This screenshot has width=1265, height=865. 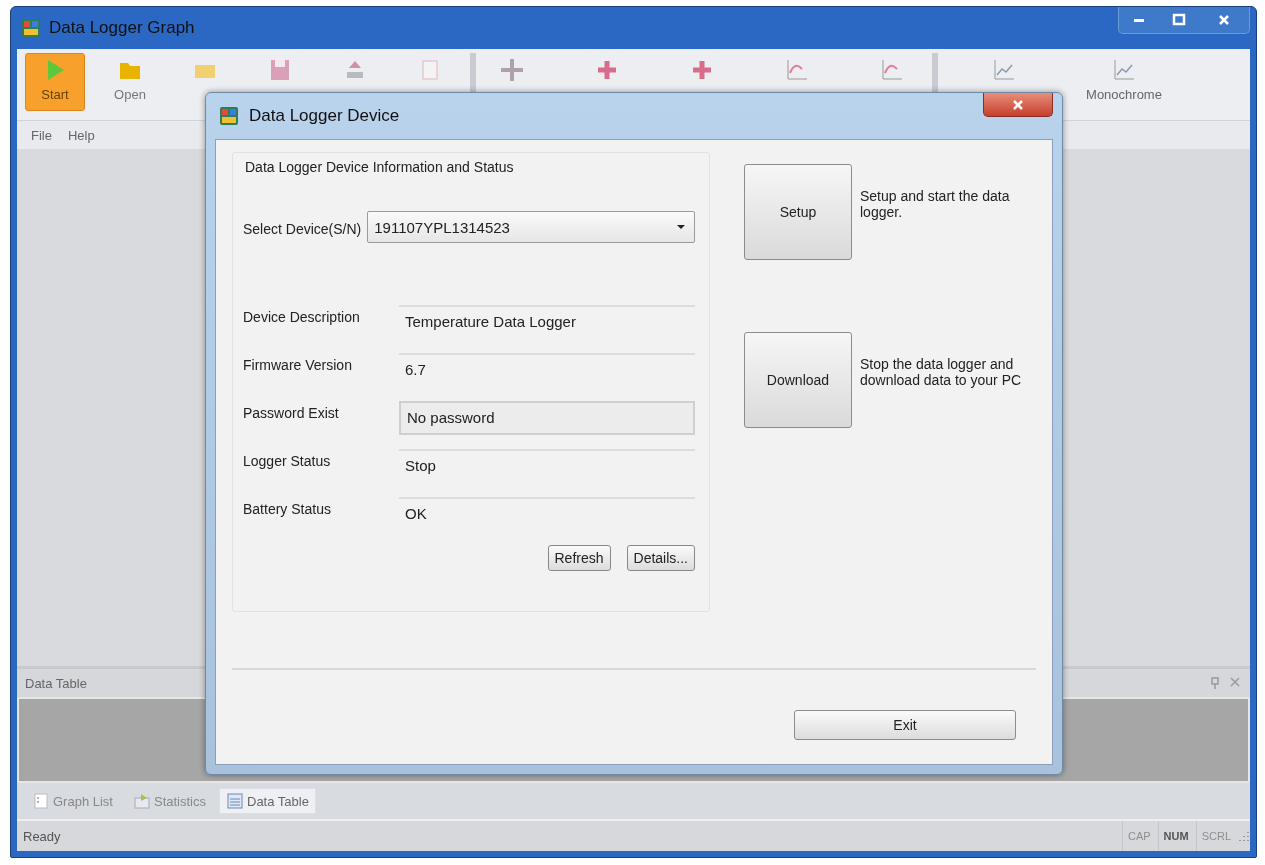 What do you see at coordinates (130, 82) in the screenshot?
I see `toolbar-button: Open` at bounding box center [130, 82].